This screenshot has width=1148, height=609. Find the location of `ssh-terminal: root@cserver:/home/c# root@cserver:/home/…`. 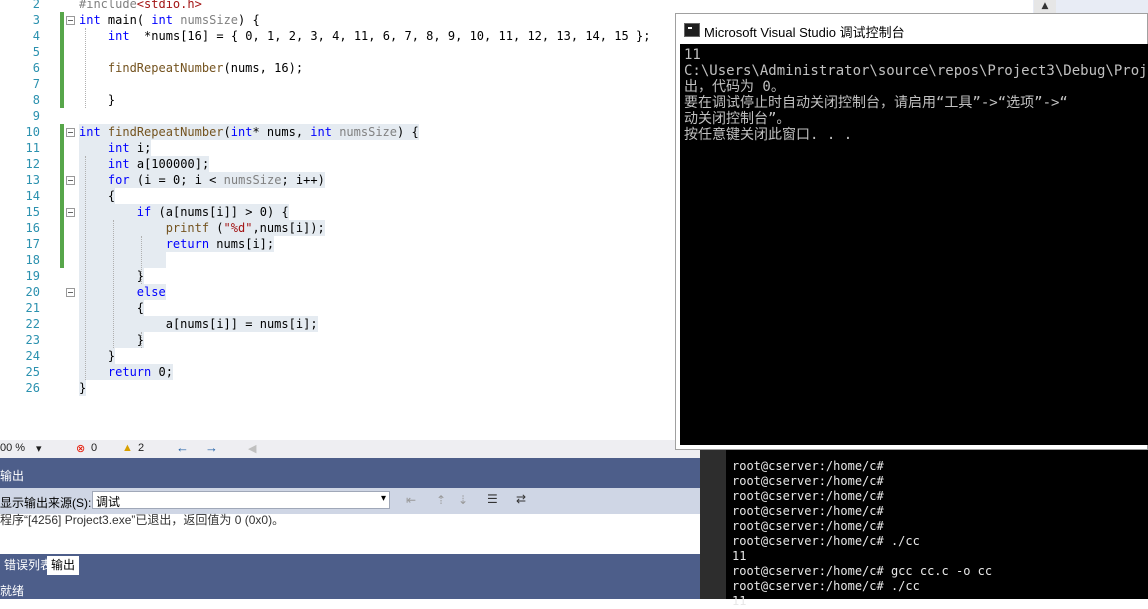

ssh-terminal: root@cserver:/home/c# root@cserver:/home/… is located at coordinates (924, 527).